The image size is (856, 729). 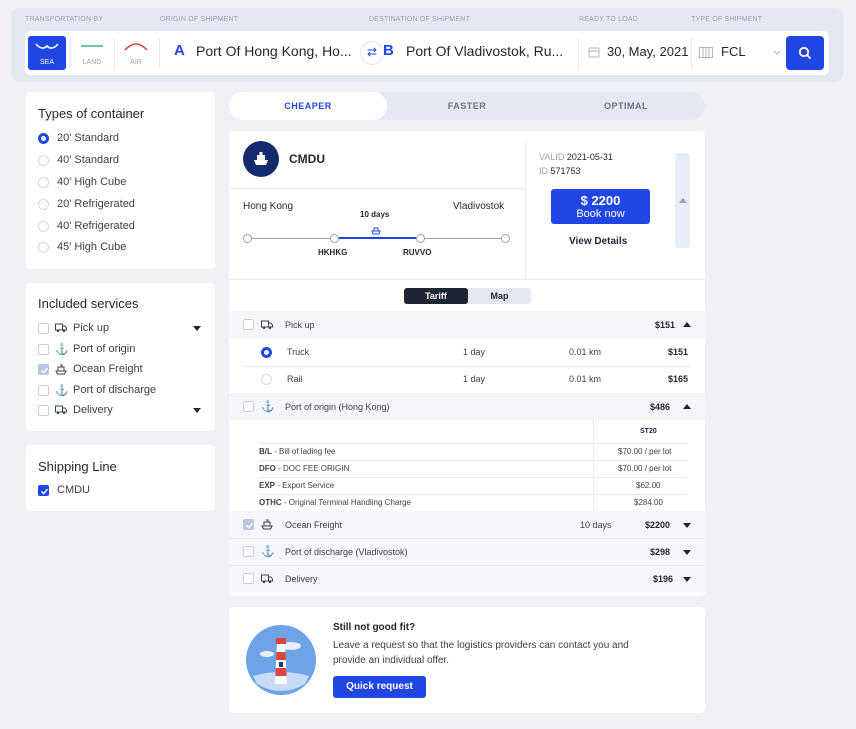 I want to click on swap-button: ⇄, so click(x=372, y=53).